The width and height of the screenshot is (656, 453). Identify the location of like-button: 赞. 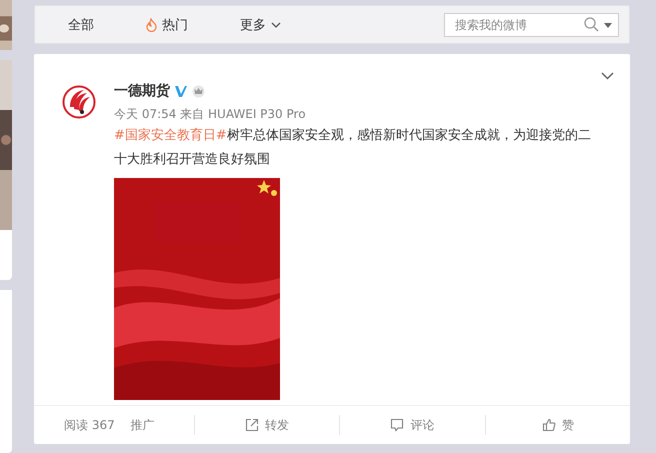
(557, 425).